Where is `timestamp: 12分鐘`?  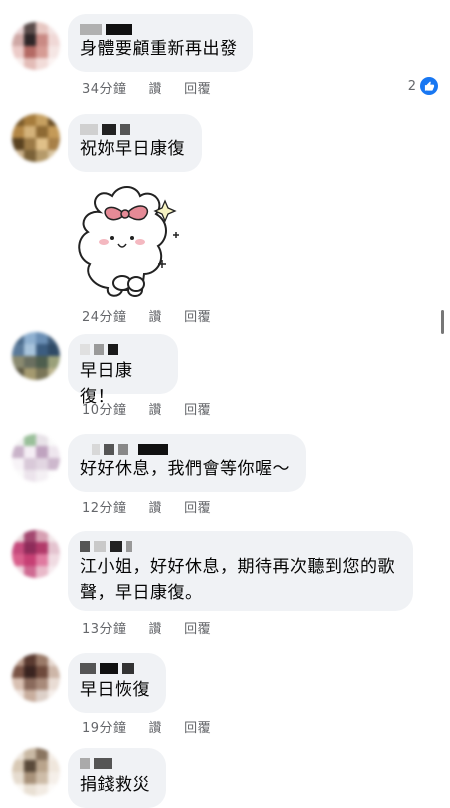
timestamp: 12分鐘 is located at coordinates (104, 508).